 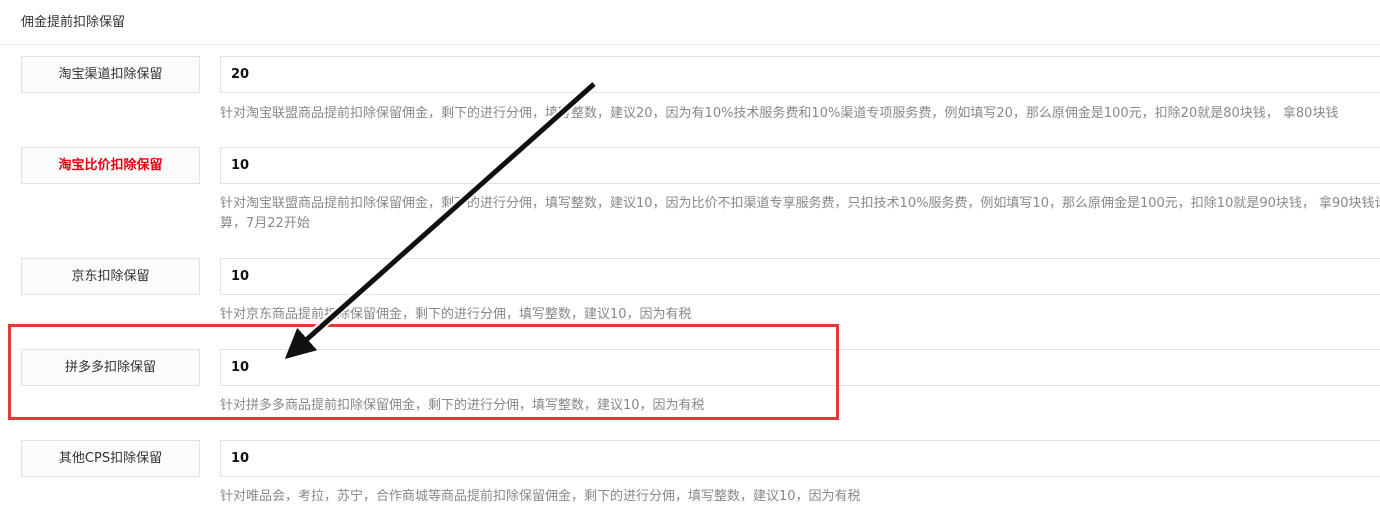 I want to click on pinduoduo-input, so click(x=800, y=367).